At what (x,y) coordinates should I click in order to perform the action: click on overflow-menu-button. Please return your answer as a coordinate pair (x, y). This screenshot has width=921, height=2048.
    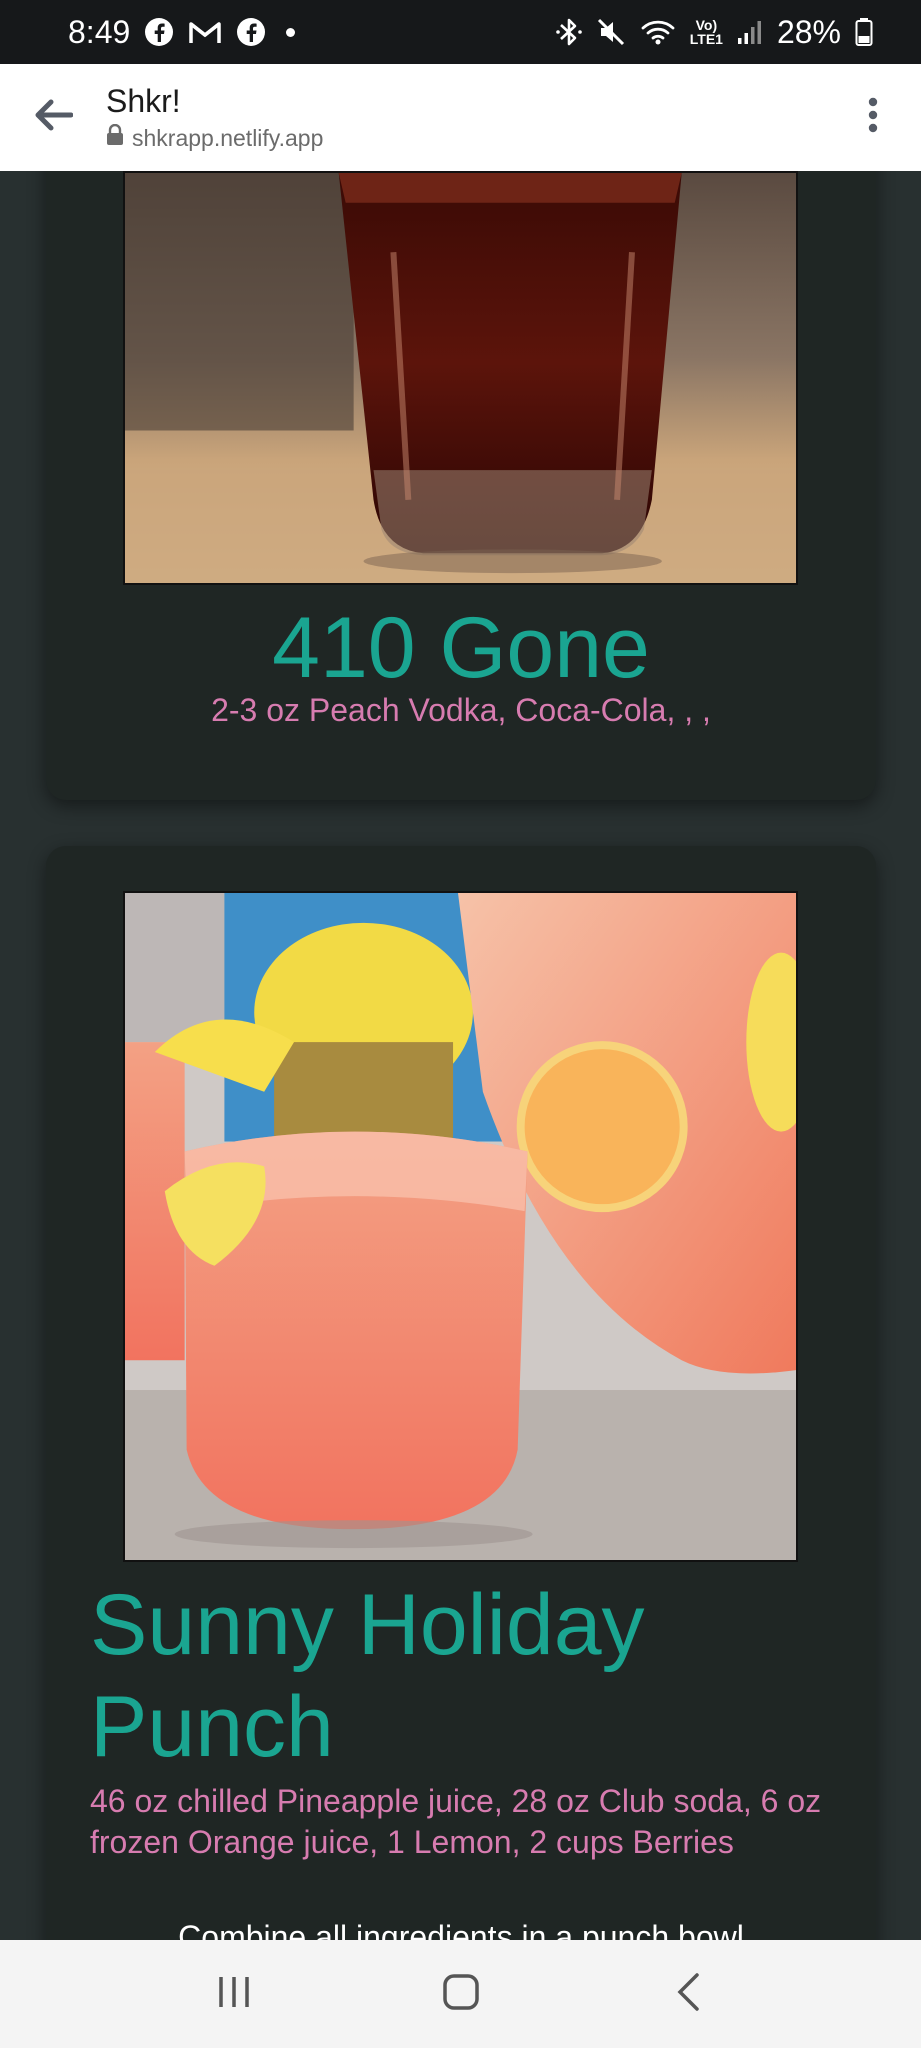
    Looking at the image, I should click on (873, 118).